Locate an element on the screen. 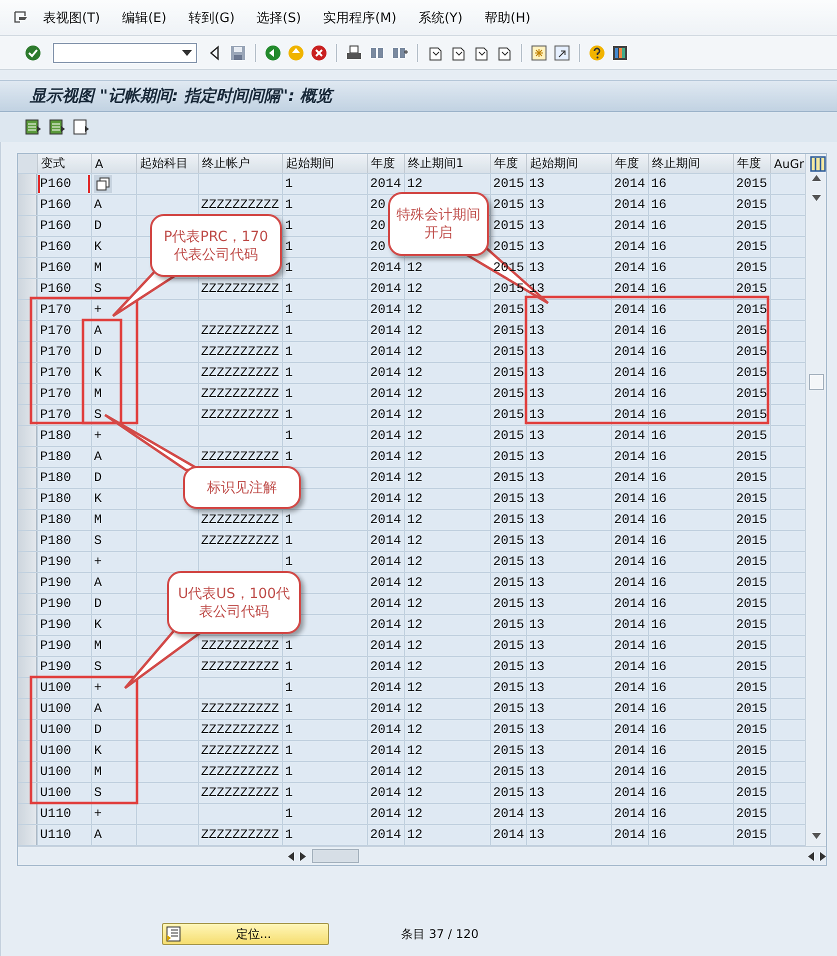  table-cell: P190 is located at coordinates (56, 583).